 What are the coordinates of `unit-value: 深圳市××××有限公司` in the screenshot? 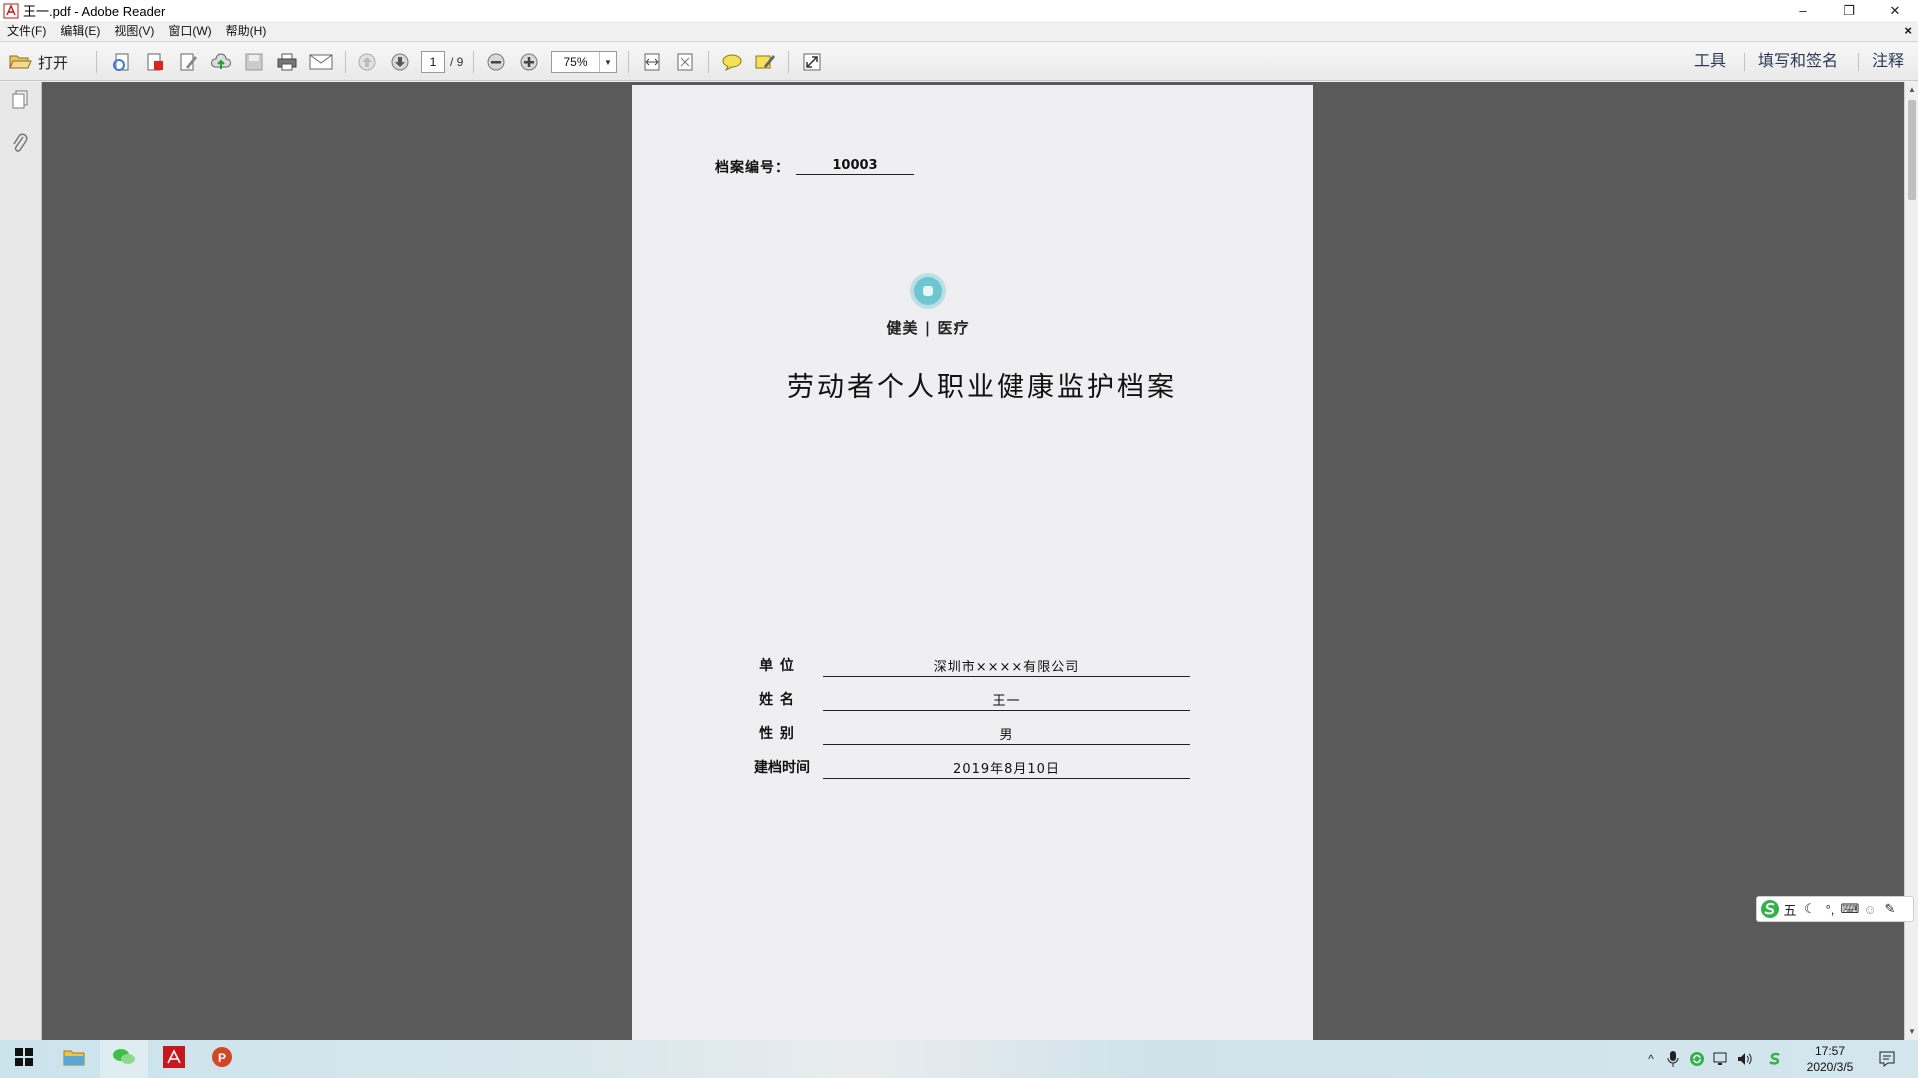 It's located at (1006, 666).